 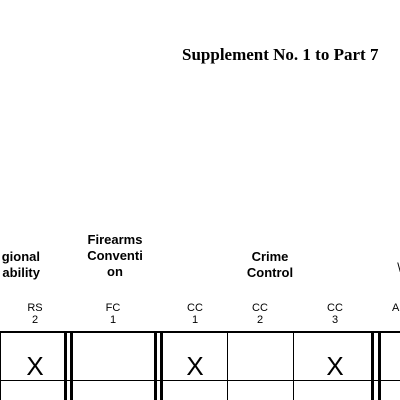 What do you see at coordinates (260, 314) in the screenshot?
I see `column-code-cc2: CC 2` at bounding box center [260, 314].